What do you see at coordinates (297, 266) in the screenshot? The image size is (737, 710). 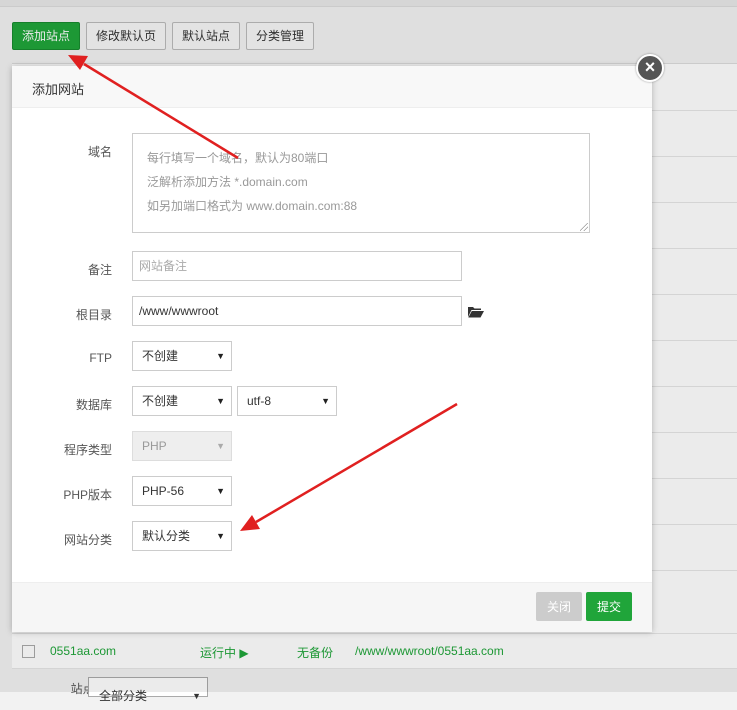 I see `remark-input: 网站备注` at bounding box center [297, 266].